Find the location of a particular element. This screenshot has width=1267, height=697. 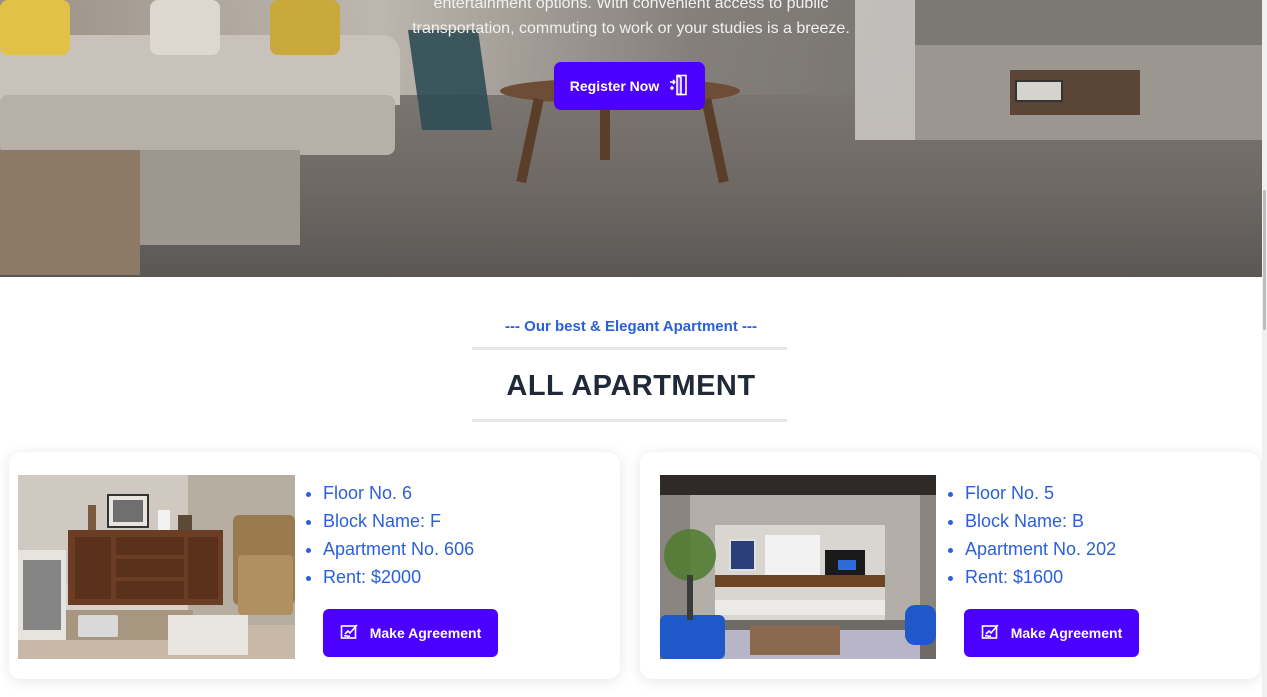

floor-number: Floor No. 5 is located at coordinates (1040, 493).